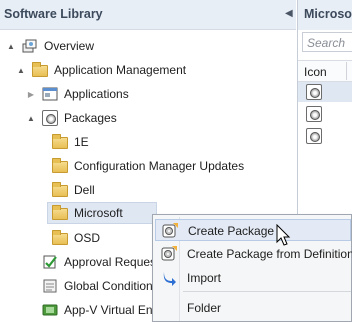 Image resolution: width=352 pixels, height=322 pixels. What do you see at coordinates (30, 46) in the screenshot?
I see `overview-icon` at bounding box center [30, 46].